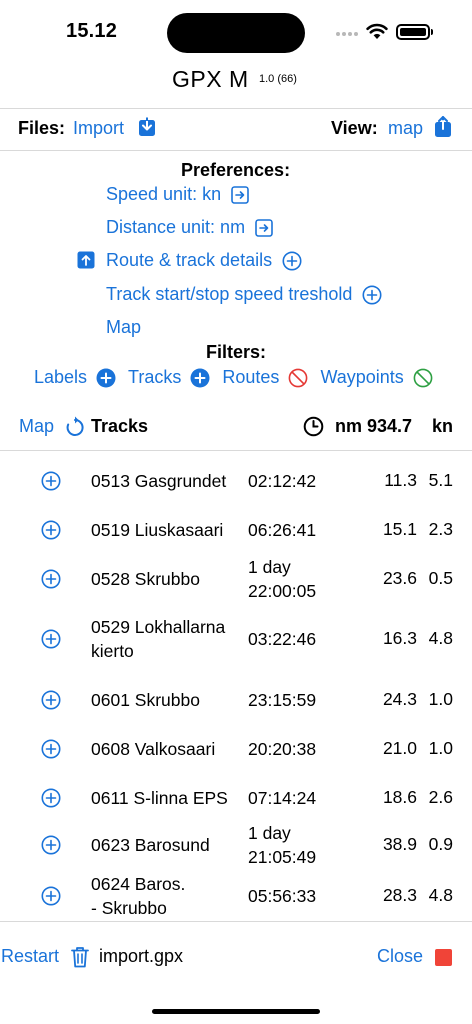  What do you see at coordinates (75, 426) in the screenshot?
I see `reload-icon` at bounding box center [75, 426].